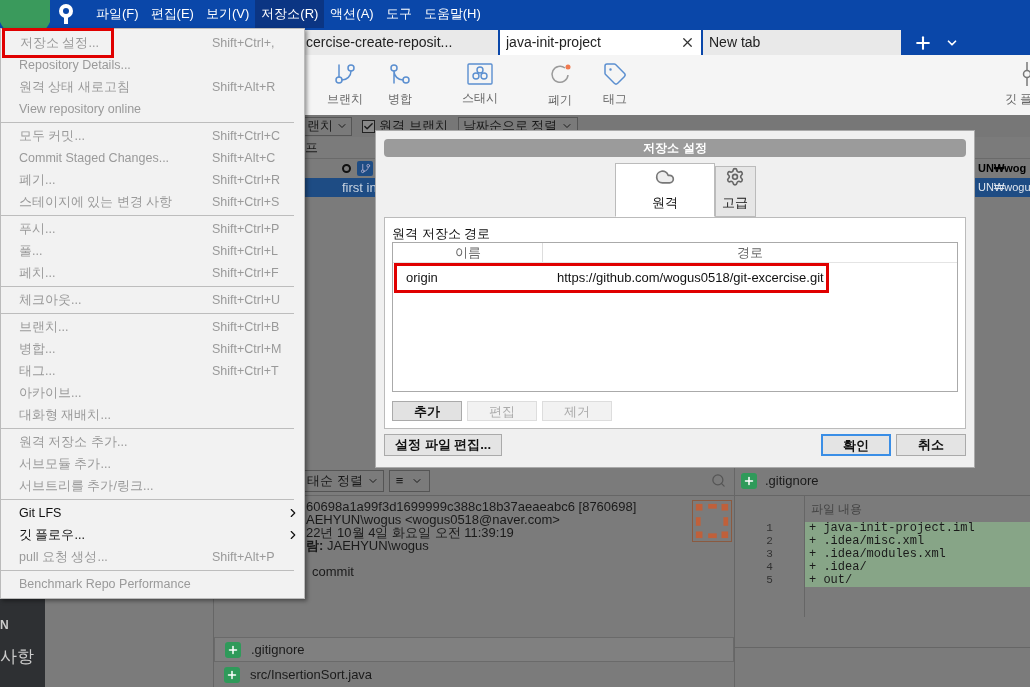 Image resolution: width=1030 pixels, height=687 pixels. I want to click on file-name: .gitignore, so click(278, 649).